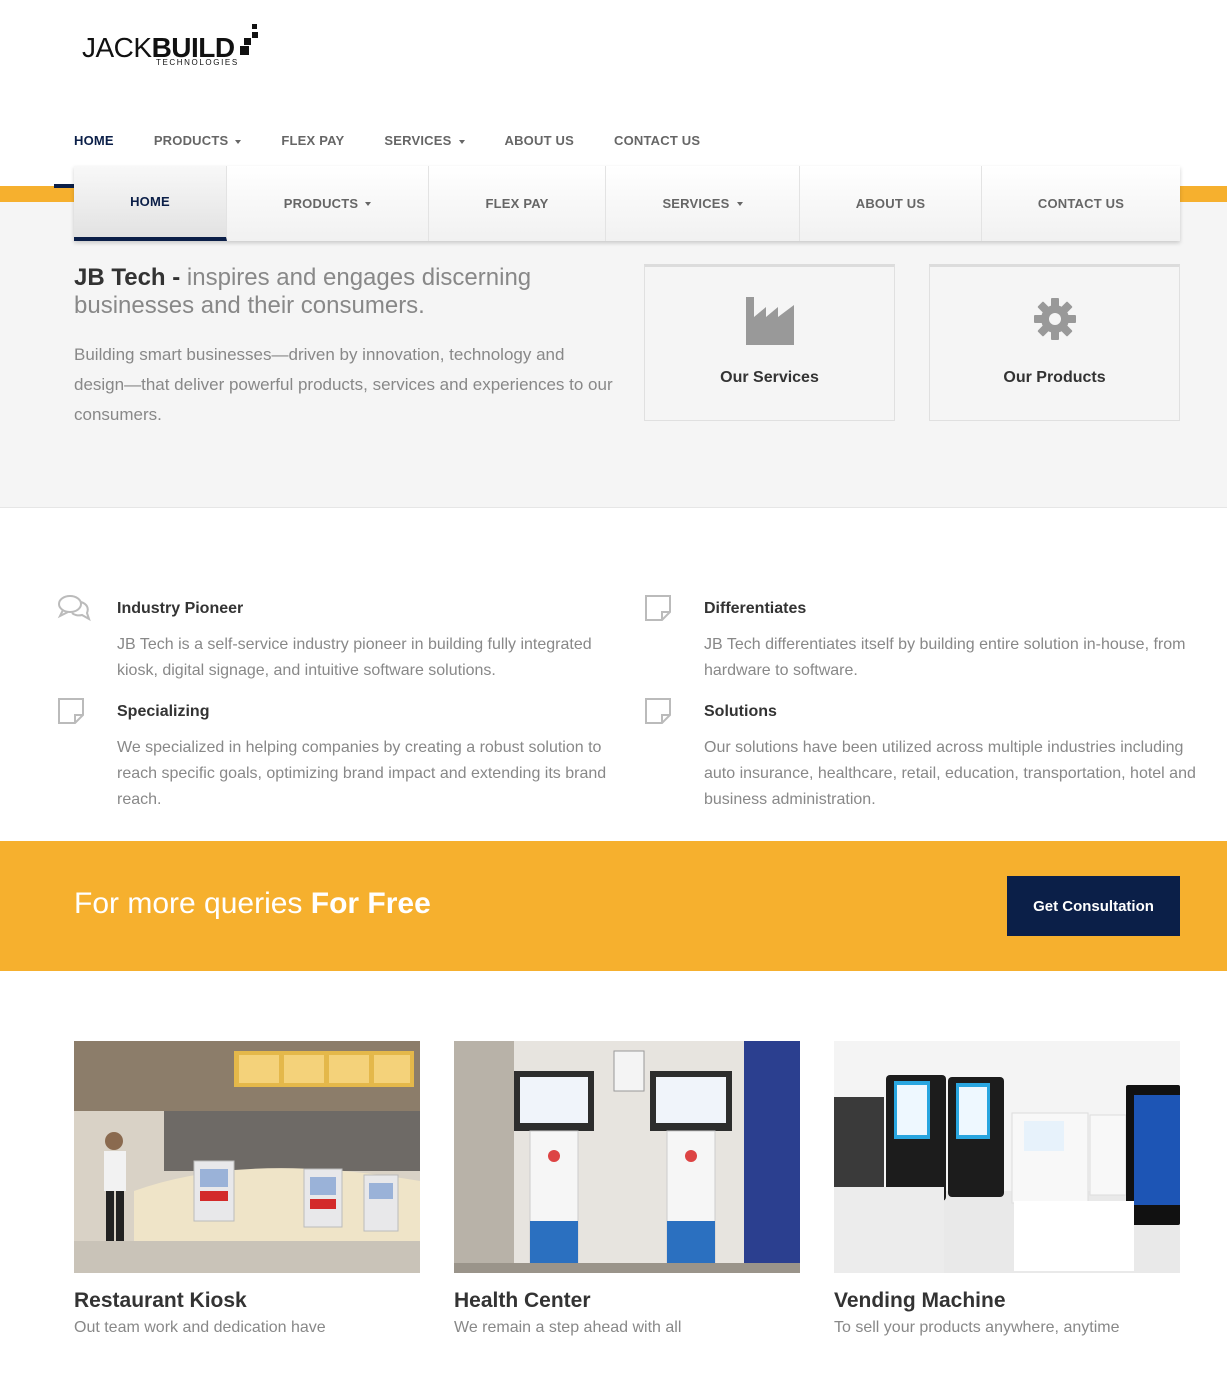 This screenshot has height=1379, width=1227. Describe the element at coordinates (247, 1157) in the screenshot. I see `restaurant-kiosk-image` at that location.